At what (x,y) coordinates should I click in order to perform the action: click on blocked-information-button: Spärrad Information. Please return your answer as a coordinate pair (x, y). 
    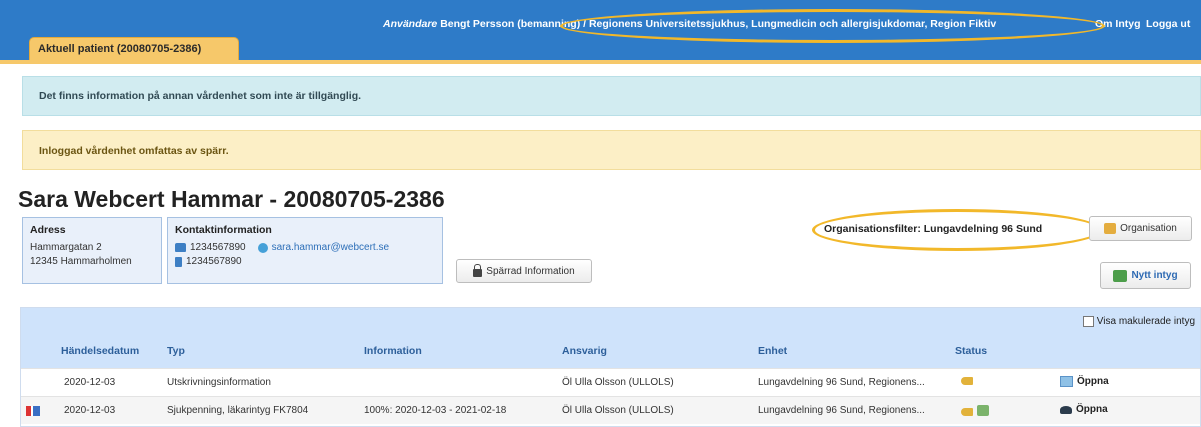
    Looking at the image, I should click on (524, 271).